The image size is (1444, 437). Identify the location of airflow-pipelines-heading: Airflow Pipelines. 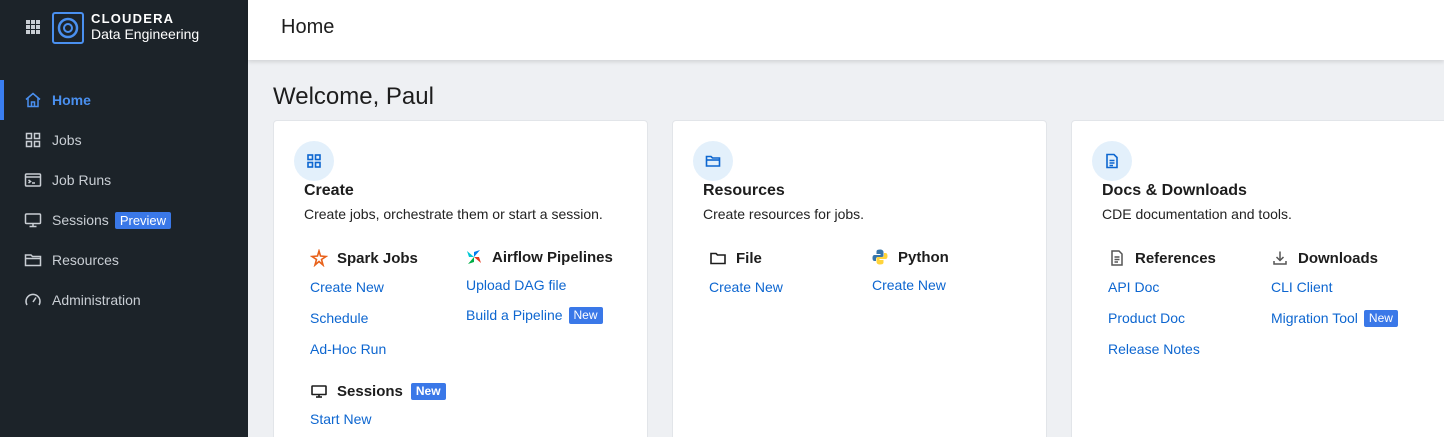
(539, 257).